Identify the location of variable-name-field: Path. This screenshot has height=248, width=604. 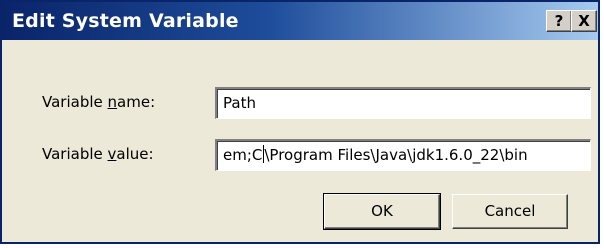
(403, 103).